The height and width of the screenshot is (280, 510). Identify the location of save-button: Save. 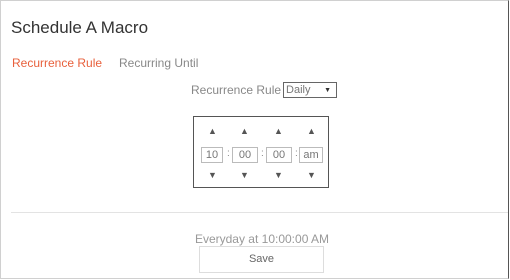
(261, 259).